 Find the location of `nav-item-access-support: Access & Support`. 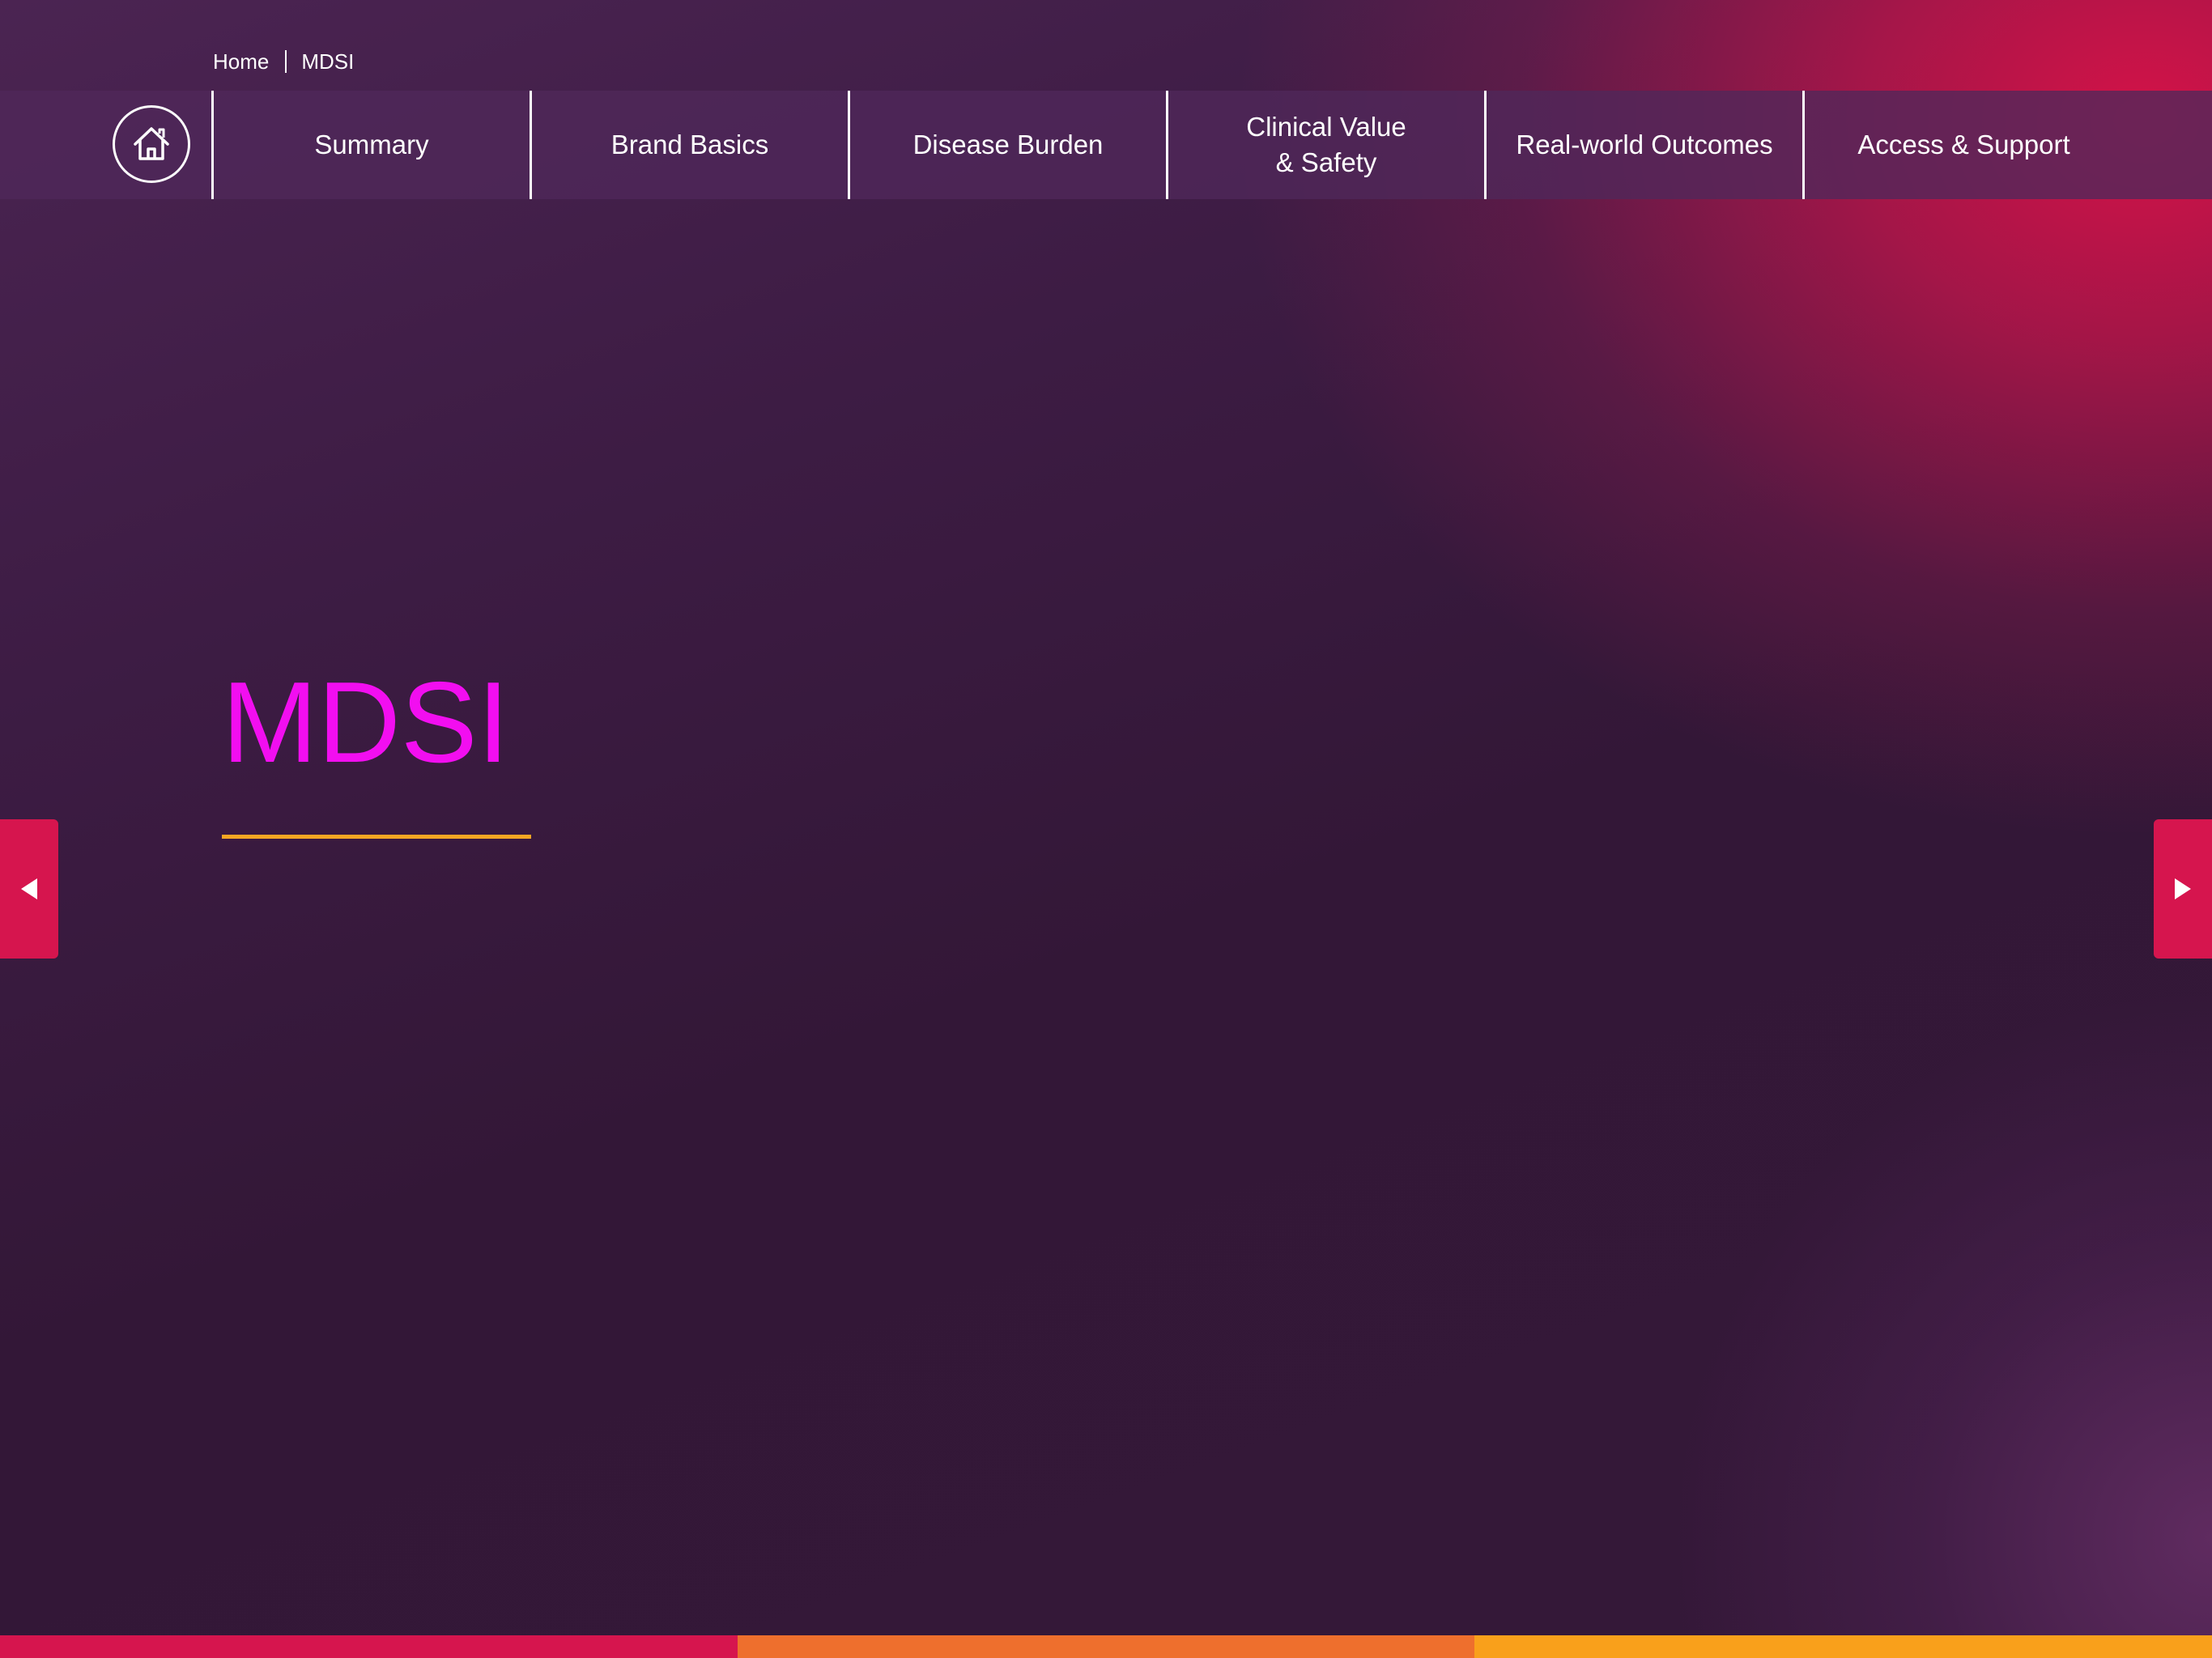

nav-item-access-support: Access & Support is located at coordinates (1964, 145).